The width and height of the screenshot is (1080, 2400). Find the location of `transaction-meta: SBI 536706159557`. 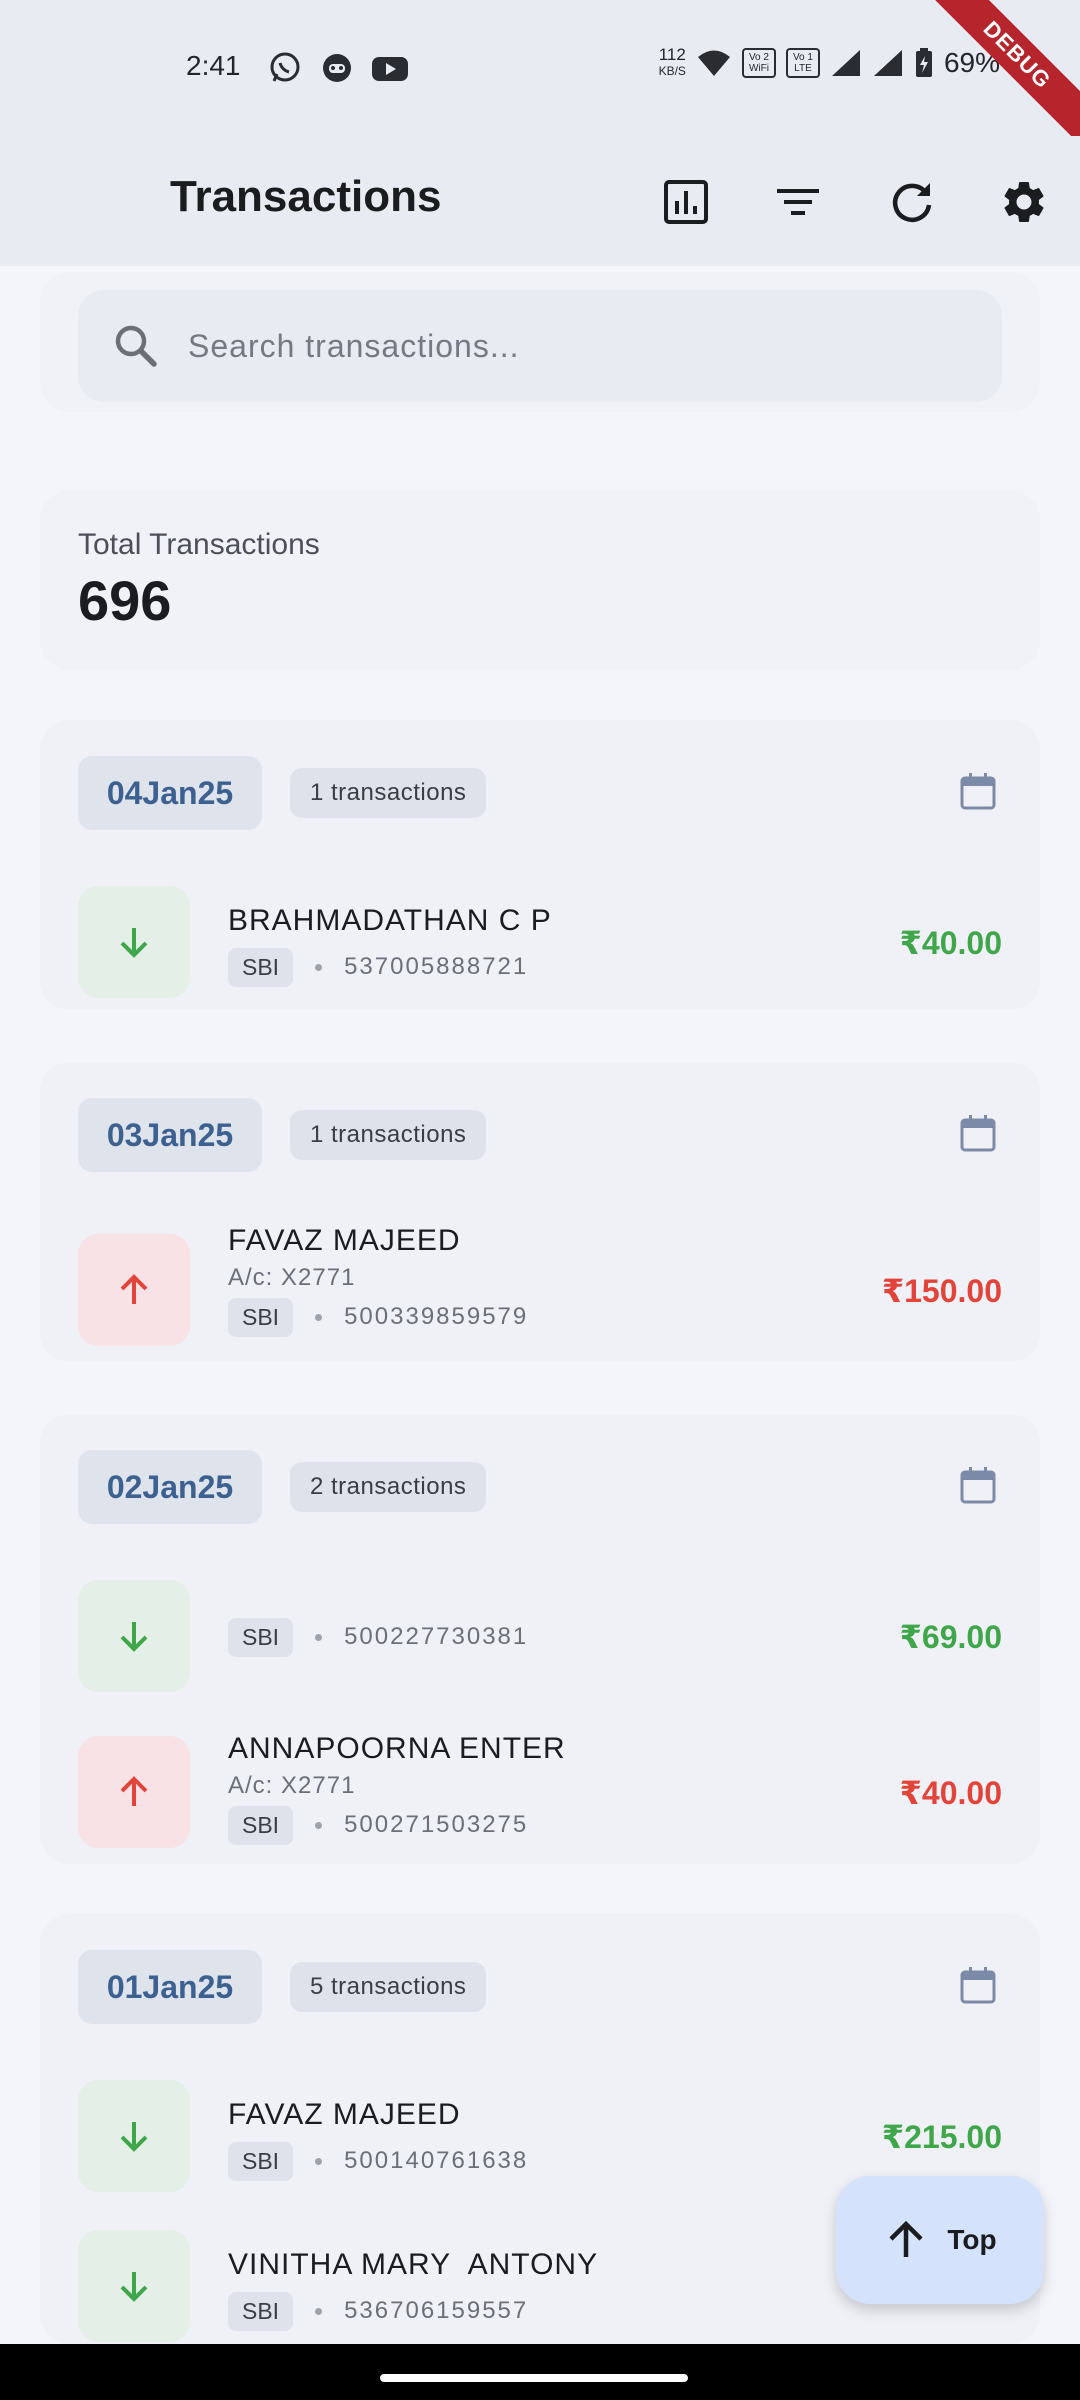

transaction-meta: SBI 536706159557 is located at coordinates (378, 2311).